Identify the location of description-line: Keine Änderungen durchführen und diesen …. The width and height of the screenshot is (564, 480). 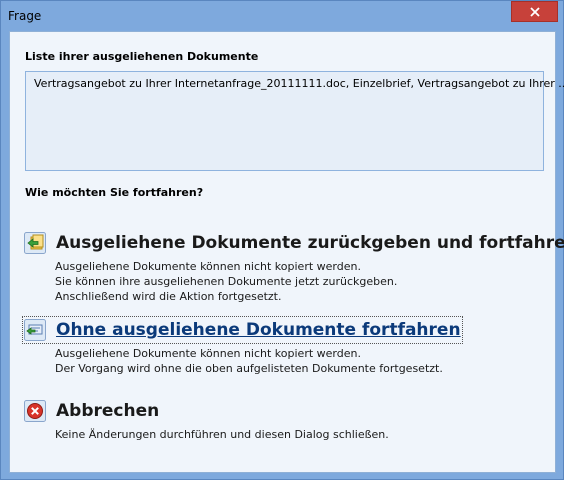
(222, 434).